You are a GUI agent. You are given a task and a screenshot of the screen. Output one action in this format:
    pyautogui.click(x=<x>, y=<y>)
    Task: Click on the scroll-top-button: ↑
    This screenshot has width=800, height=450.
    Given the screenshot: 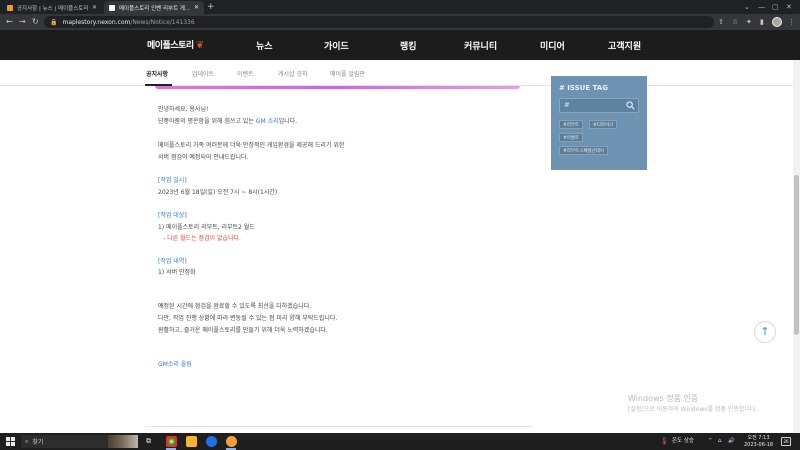 What is the action you would take?
    pyautogui.click(x=765, y=332)
    